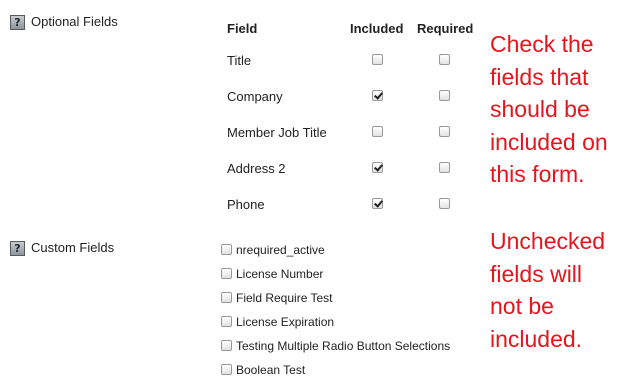  Describe the element at coordinates (239, 60) in the screenshot. I see `field-label-title: Title` at that location.